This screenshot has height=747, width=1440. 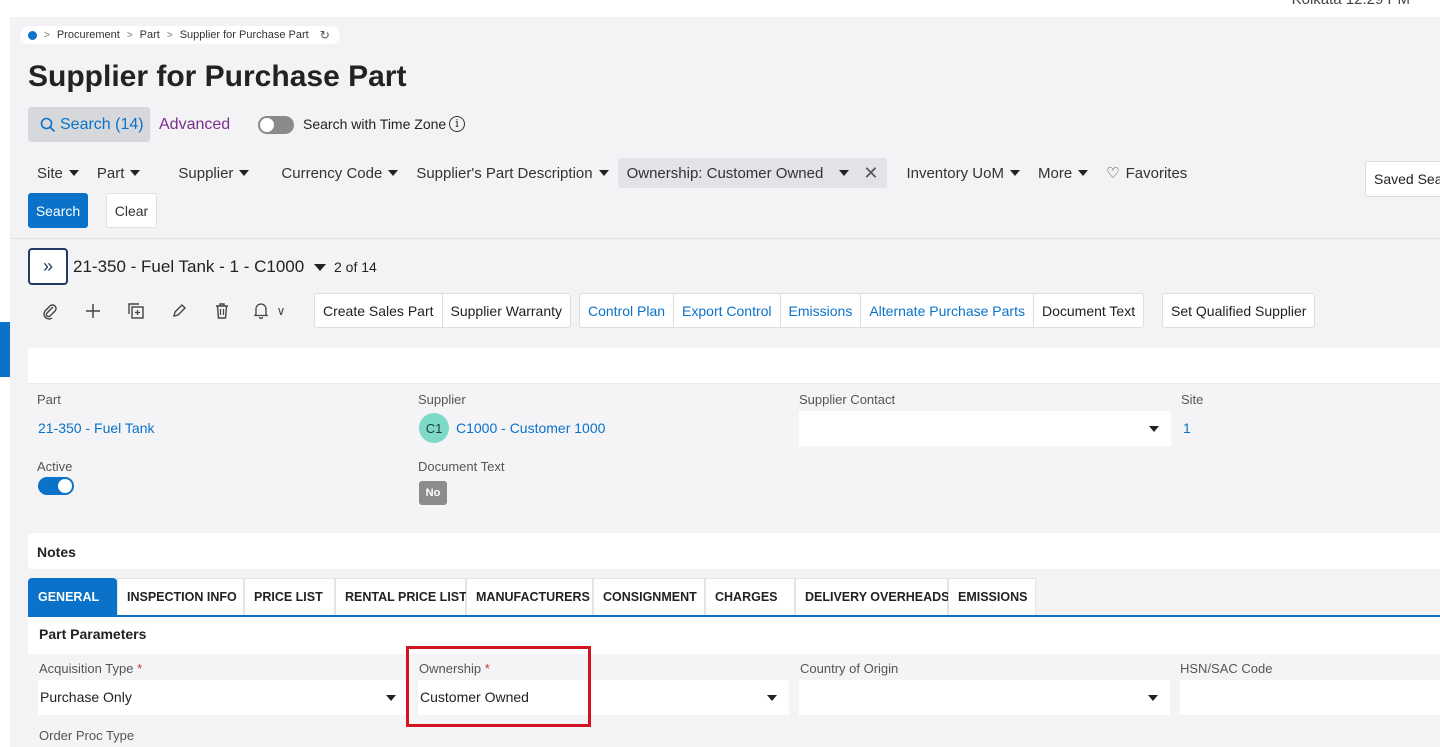 What do you see at coordinates (985, 428) in the screenshot?
I see `supplier-contact-select` at bounding box center [985, 428].